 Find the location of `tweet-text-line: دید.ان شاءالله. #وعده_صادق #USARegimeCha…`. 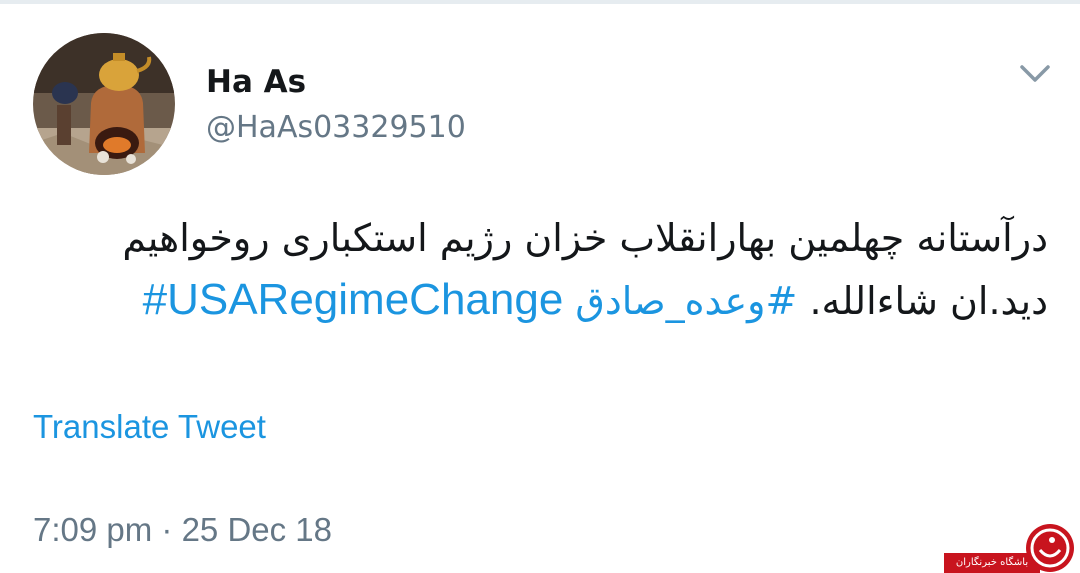

tweet-text-line: دید.ان شاءالله. #وعده_صادق #USARegimeCha… is located at coordinates (542, 300).